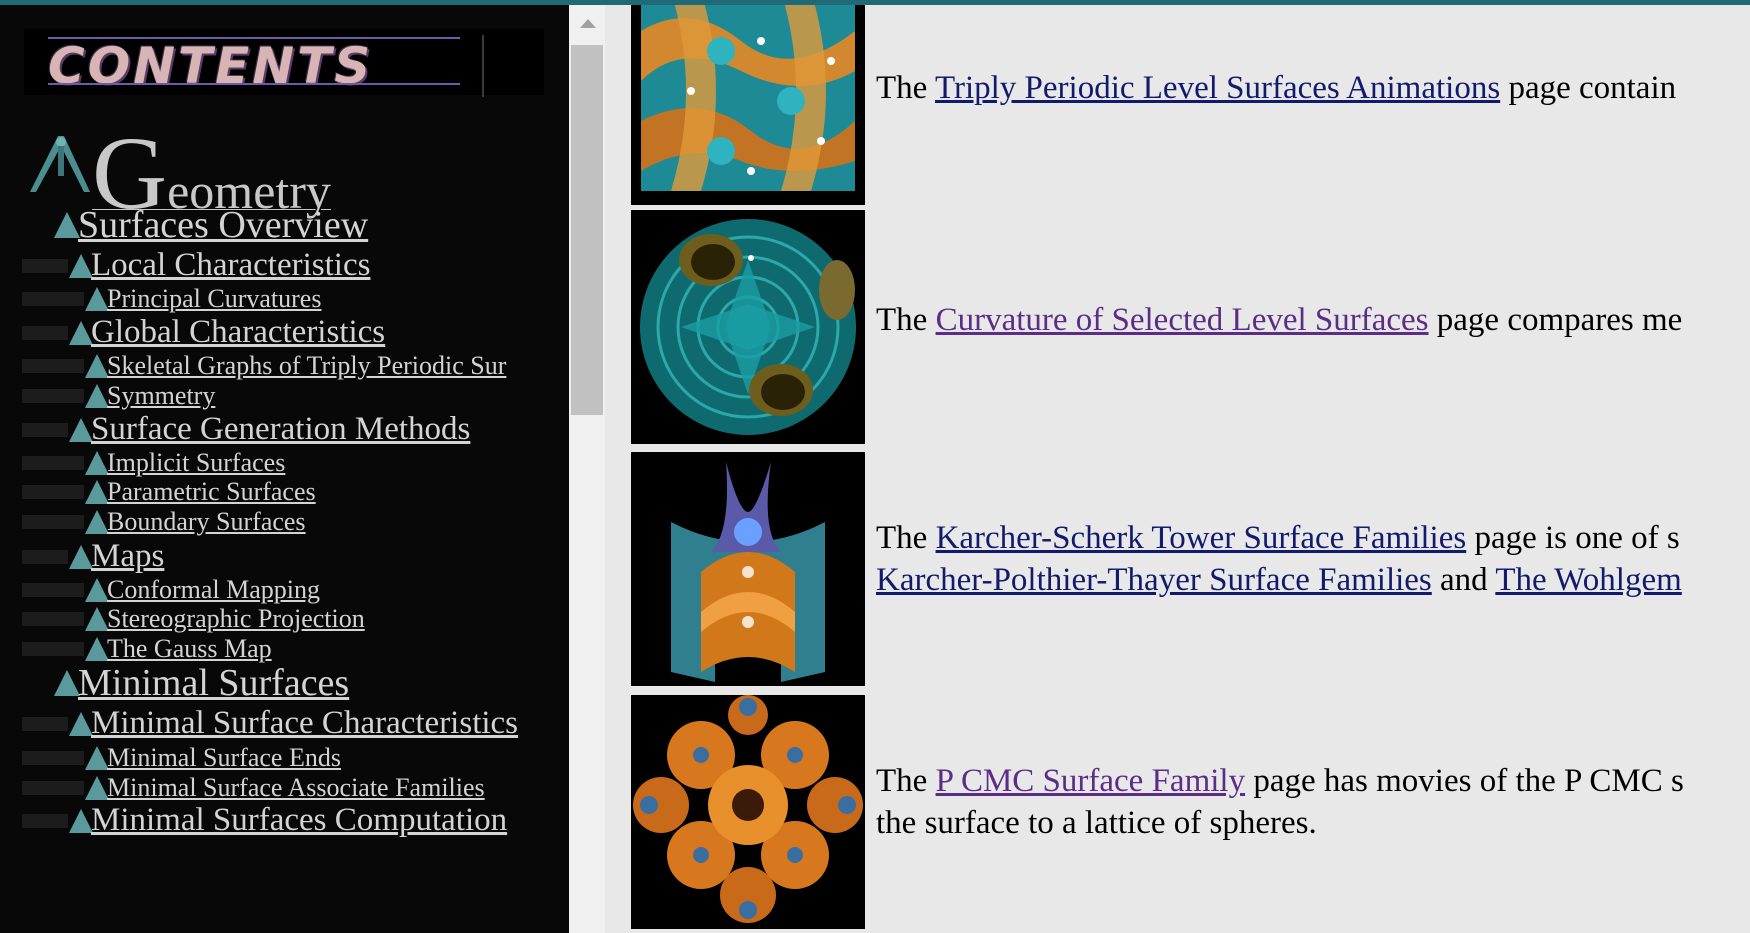 Image resolution: width=1750 pixels, height=933 pixels. What do you see at coordinates (1096, 823) in the screenshot?
I see `desc-line: the surface to a lattice of spheres.` at bounding box center [1096, 823].